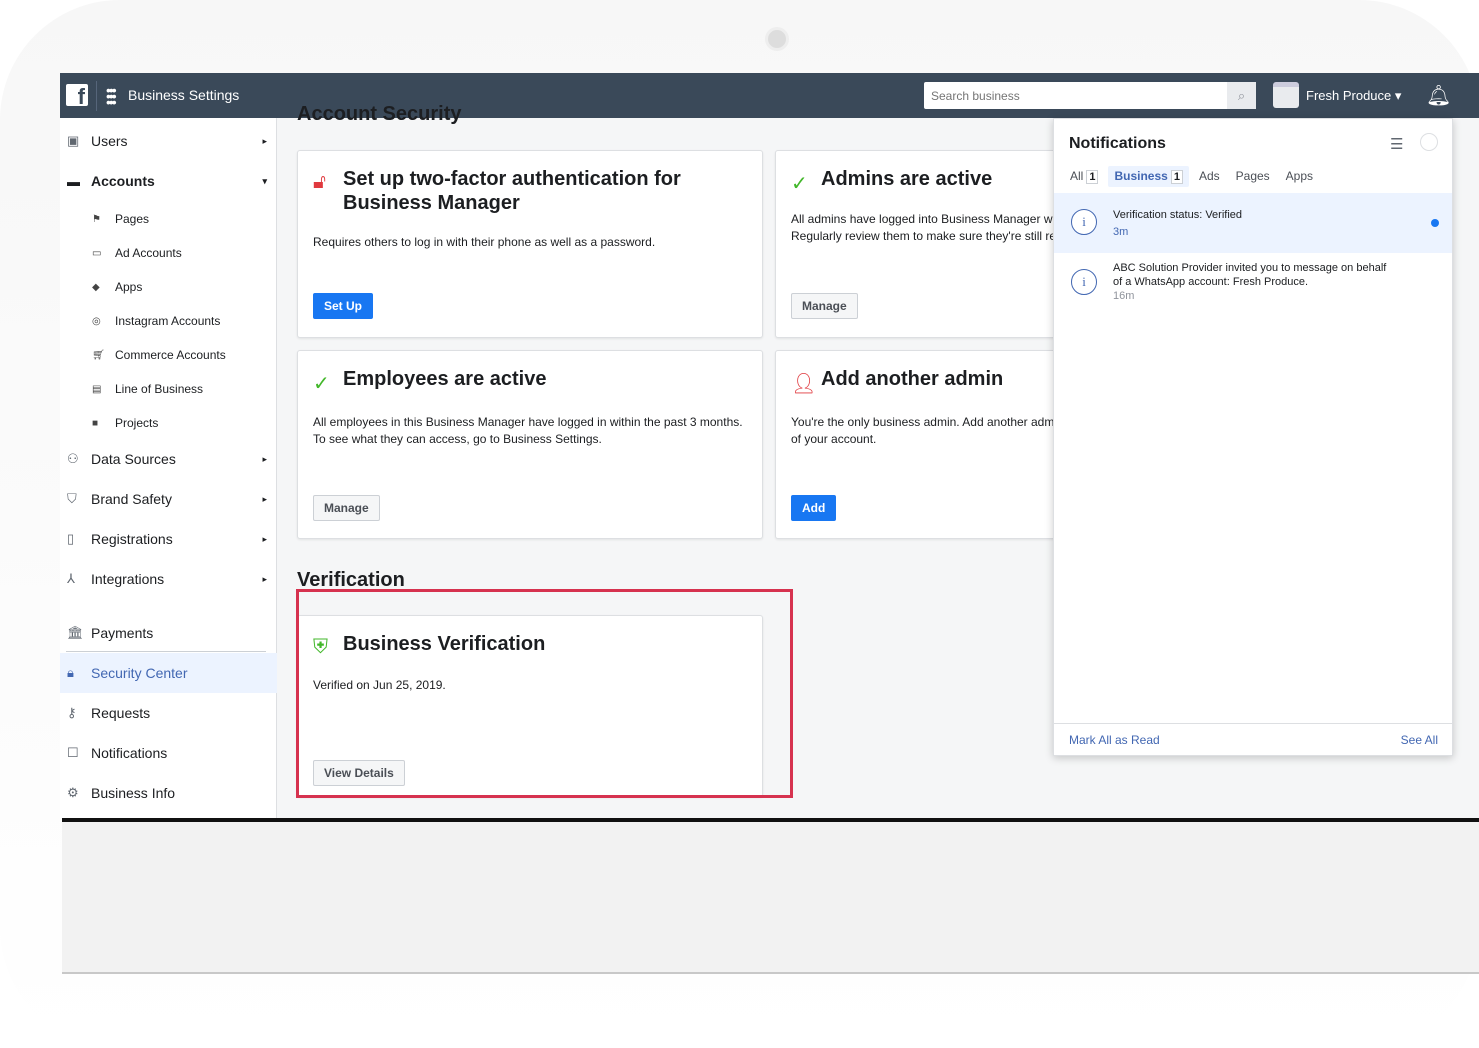 This screenshot has height=1048, width=1479. Describe the element at coordinates (133, 793) in the screenshot. I see `sidebar-item-label: Business Info` at that location.